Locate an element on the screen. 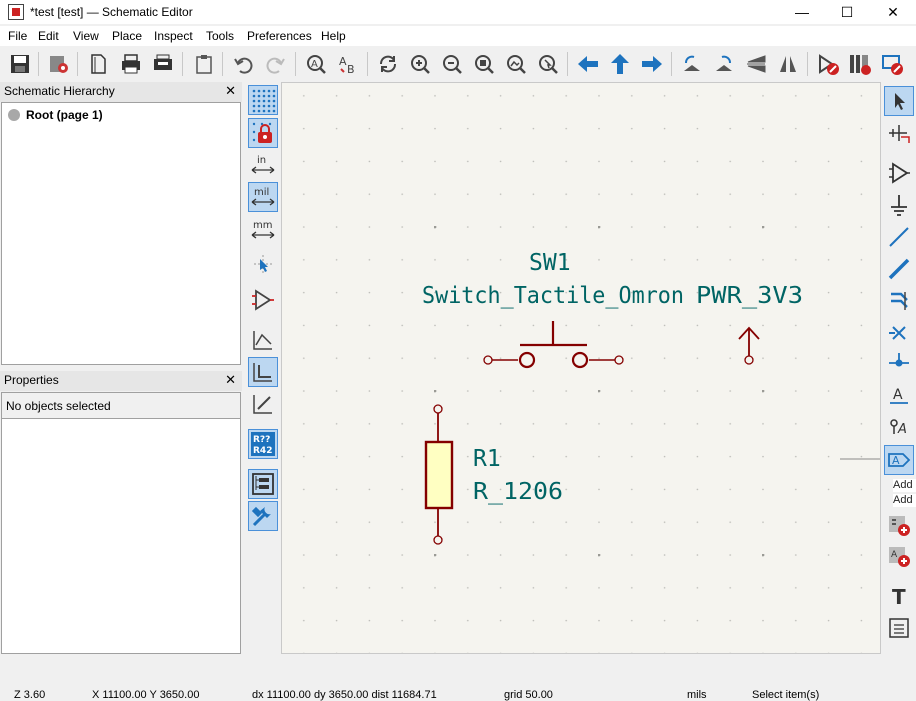 This screenshot has height=701, width=916. footprint-assign-icon is located at coordinates (892, 64).